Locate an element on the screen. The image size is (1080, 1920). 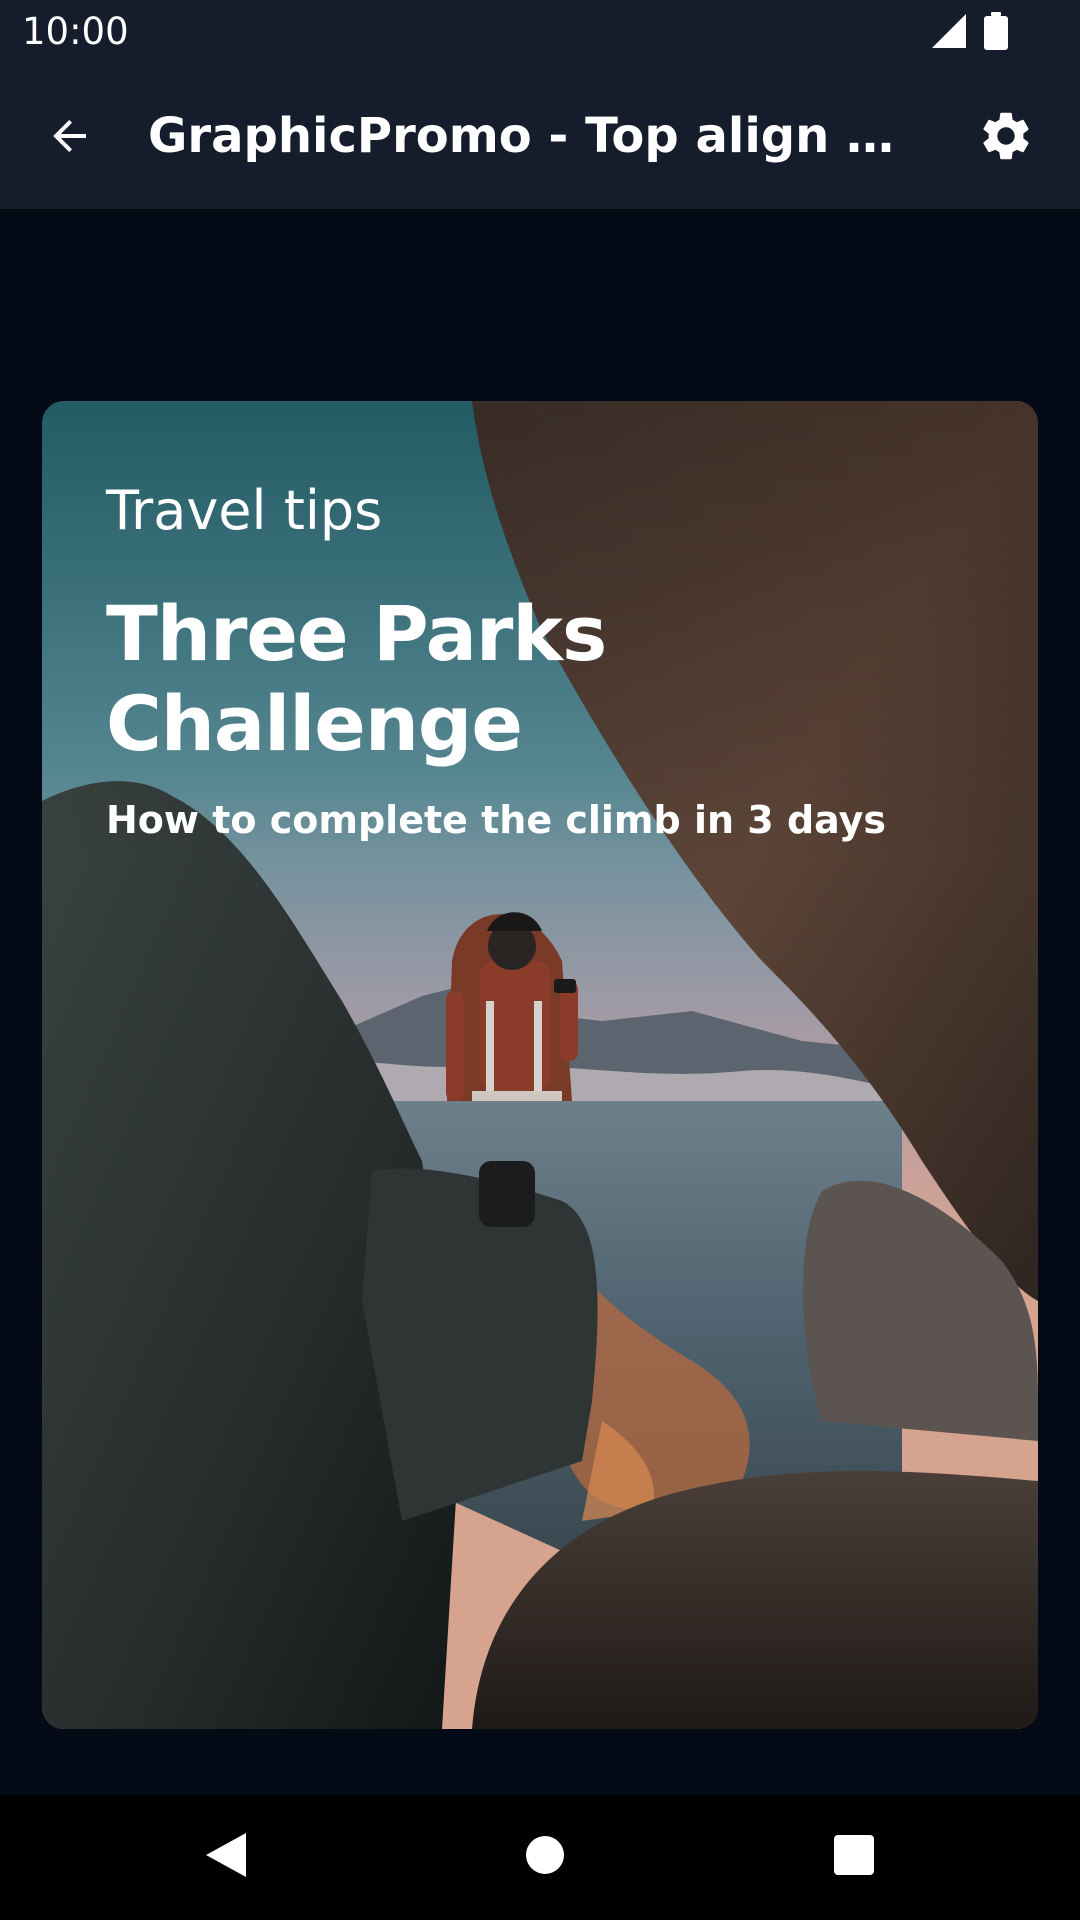
circle-home-icon is located at coordinates (545, 1855).